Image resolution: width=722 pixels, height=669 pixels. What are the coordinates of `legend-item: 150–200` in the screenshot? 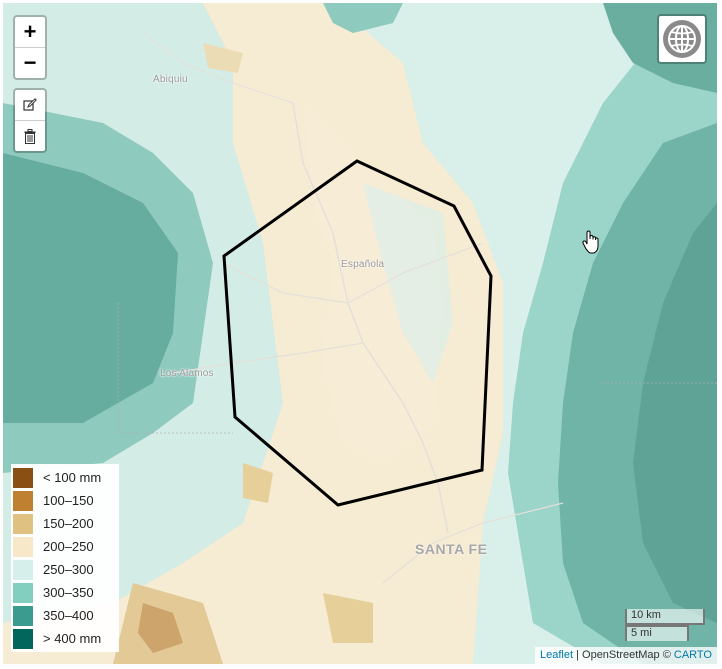 It's located at (65, 523).